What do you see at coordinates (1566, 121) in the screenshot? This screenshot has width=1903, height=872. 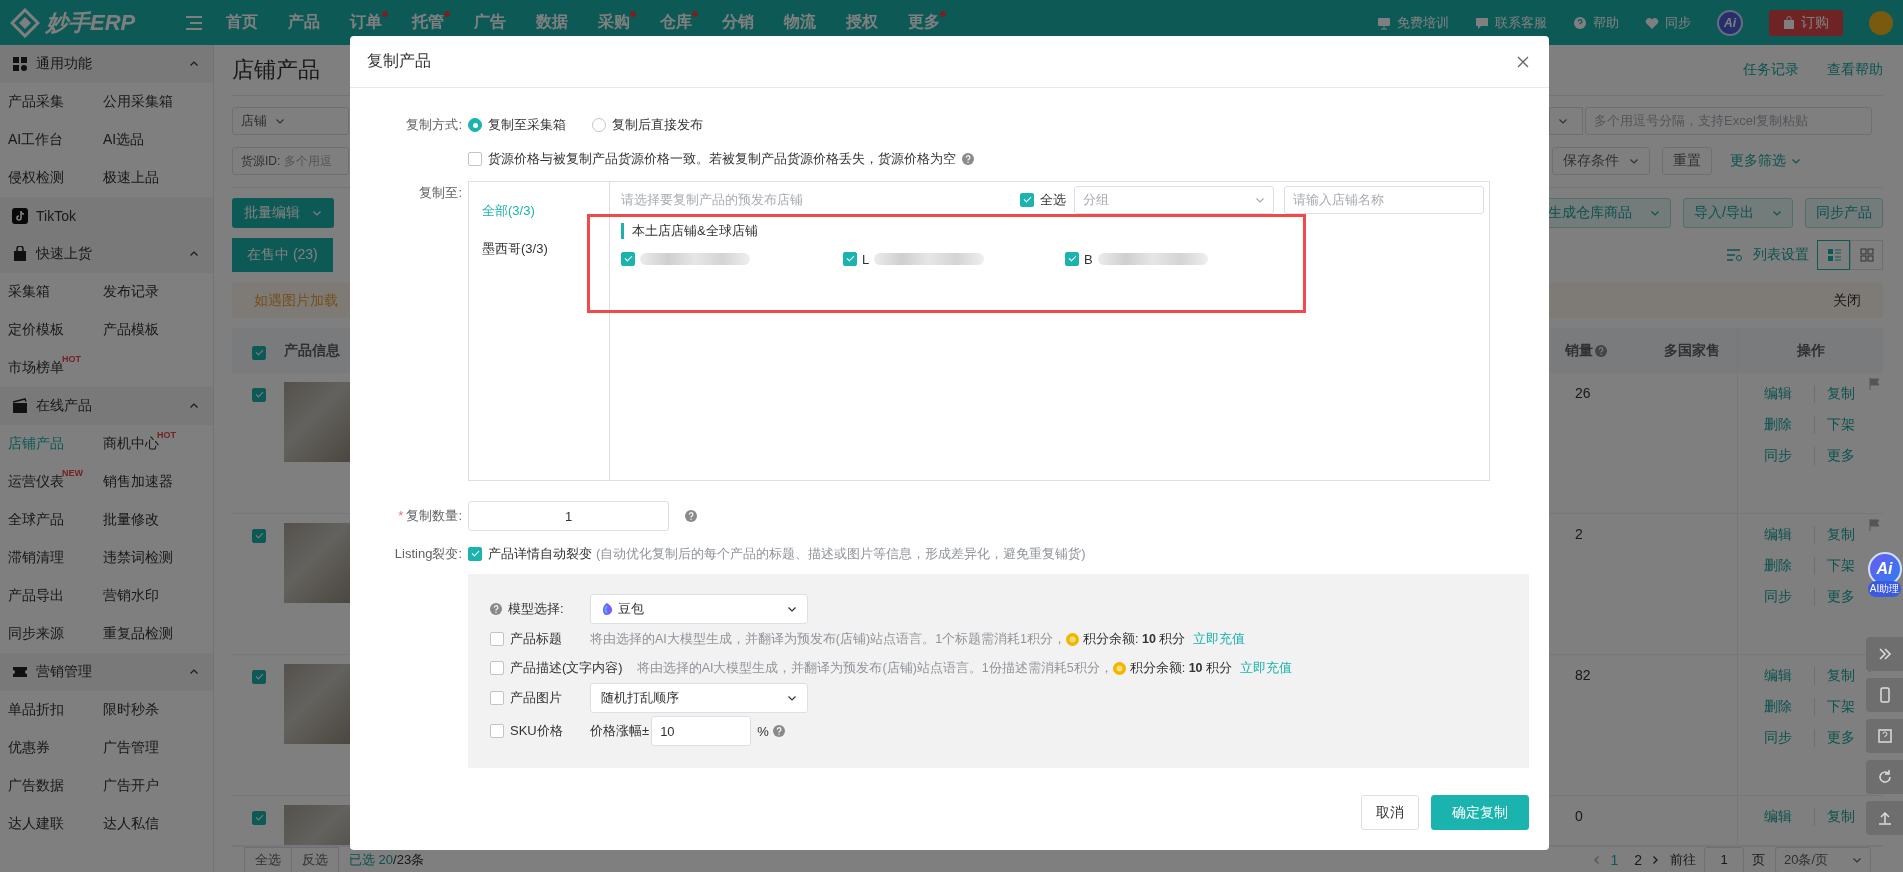 I see `select-field` at bounding box center [1566, 121].